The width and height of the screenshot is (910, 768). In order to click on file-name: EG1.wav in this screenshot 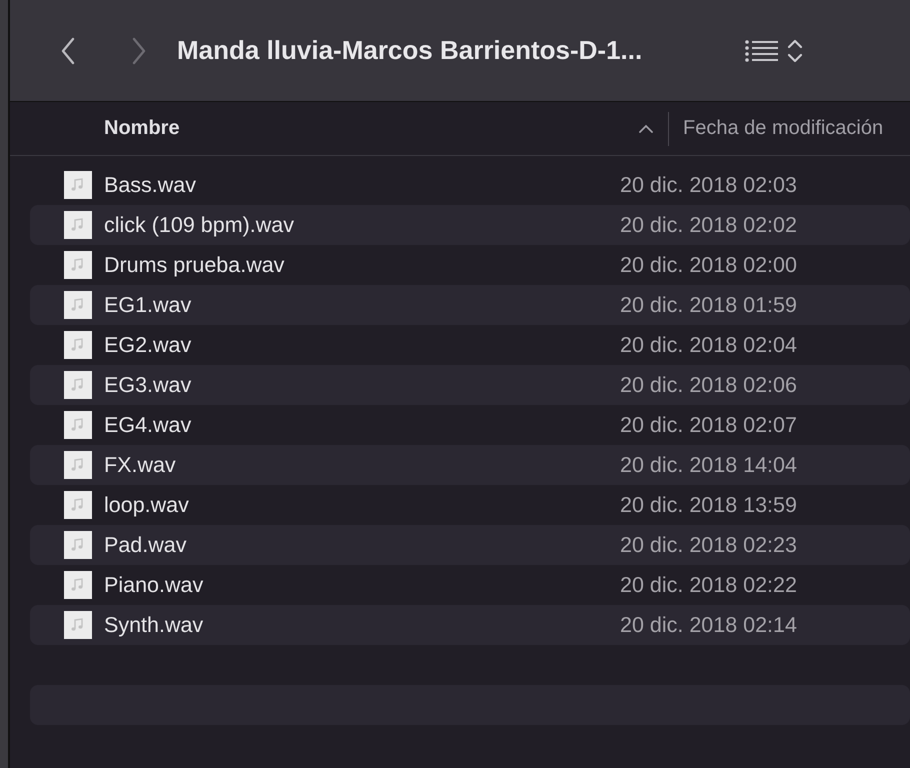, I will do `click(362, 305)`.